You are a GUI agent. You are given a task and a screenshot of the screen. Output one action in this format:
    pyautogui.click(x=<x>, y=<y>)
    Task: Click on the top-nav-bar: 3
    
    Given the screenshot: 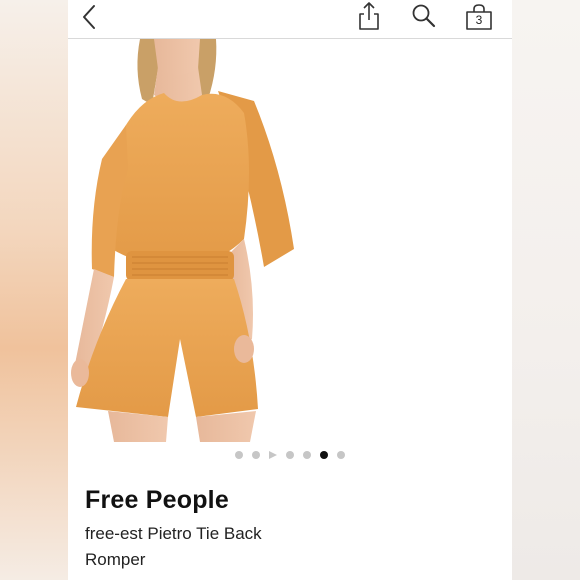 What is the action you would take?
    pyautogui.click(x=290, y=19)
    